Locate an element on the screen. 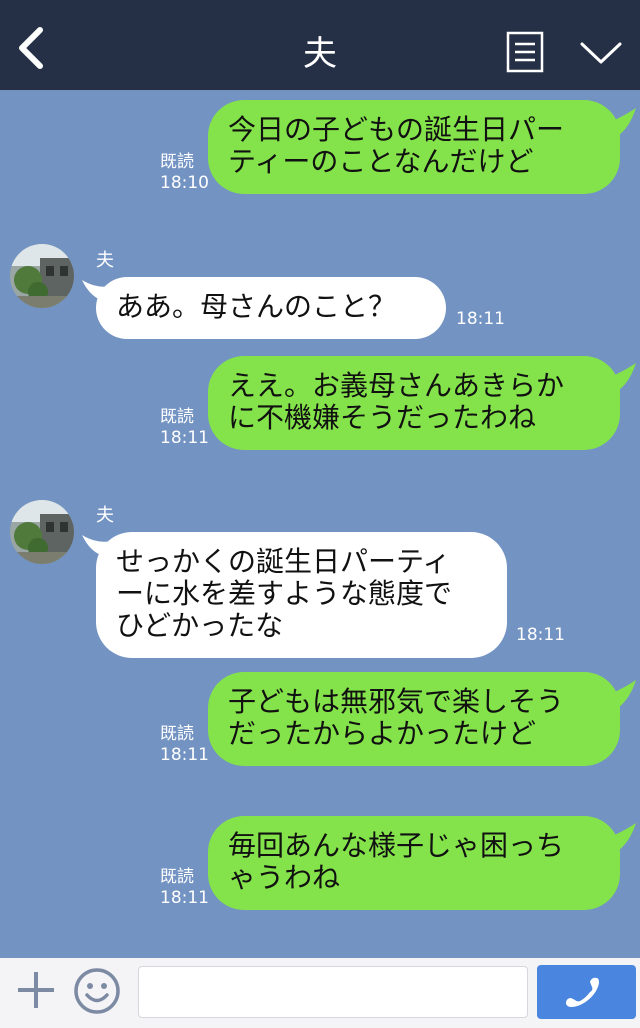 This screenshot has width=640, height=1028. plus-icon is located at coordinates (36, 990).